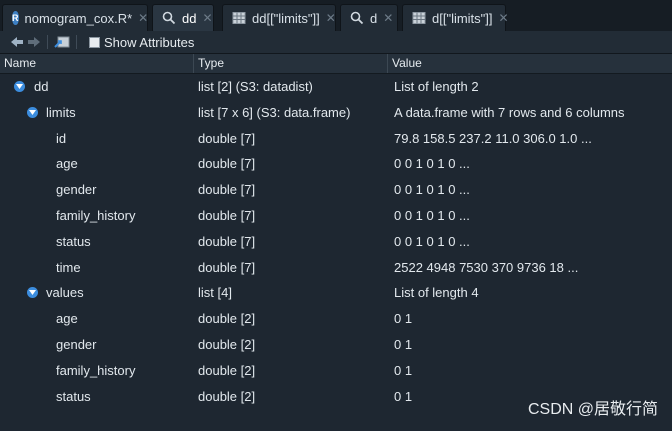 This screenshot has width=672, height=431. Describe the element at coordinates (336, 319) in the screenshot. I see `tree-row-values-age: age double [2] 0 1` at that location.